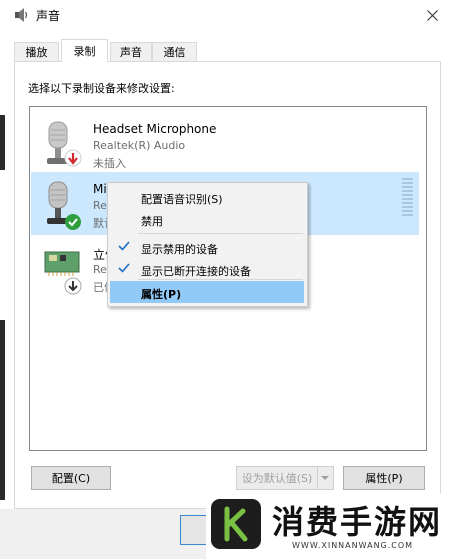  Describe the element at coordinates (100, 189) in the screenshot. I see `device-name: Mi` at that location.